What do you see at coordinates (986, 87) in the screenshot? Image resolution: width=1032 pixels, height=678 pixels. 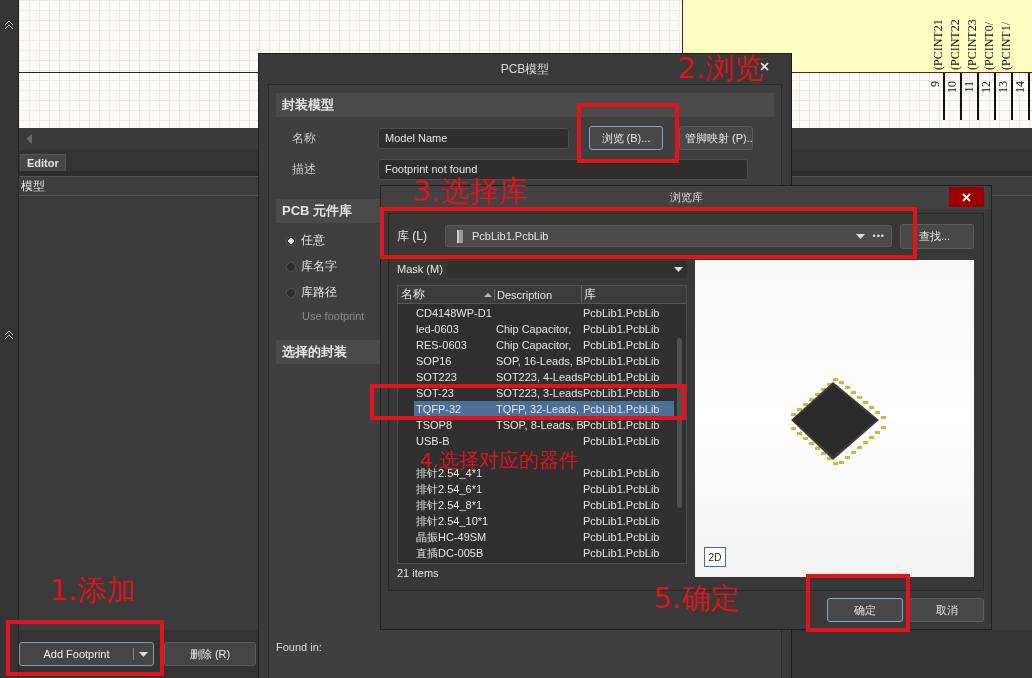 I see `pin-number: 12` at bounding box center [986, 87].